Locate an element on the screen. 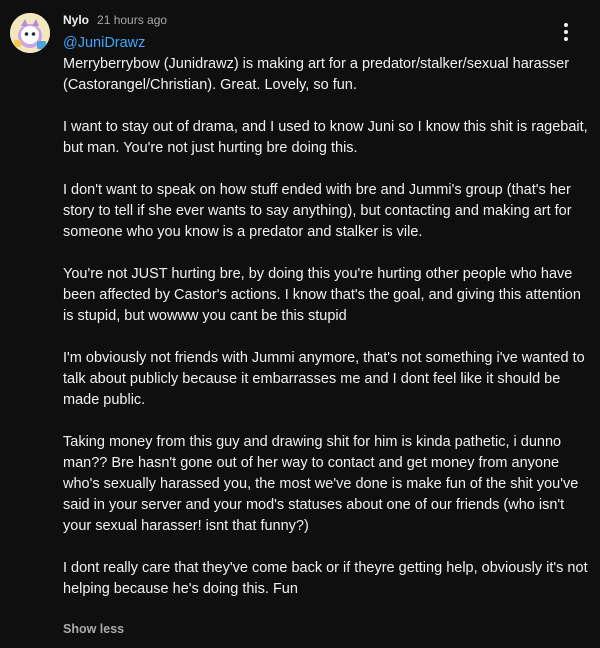 This screenshot has height=648, width=600. mention-link: @JuniDrawz is located at coordinates (328, 43).